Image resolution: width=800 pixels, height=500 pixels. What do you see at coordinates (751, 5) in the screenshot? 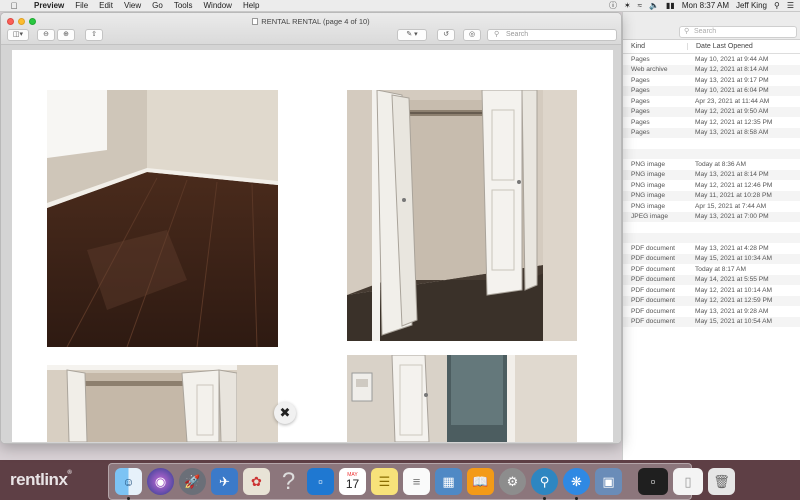
I see `menu-user: Jeff King` at bounding box center [751, 5].